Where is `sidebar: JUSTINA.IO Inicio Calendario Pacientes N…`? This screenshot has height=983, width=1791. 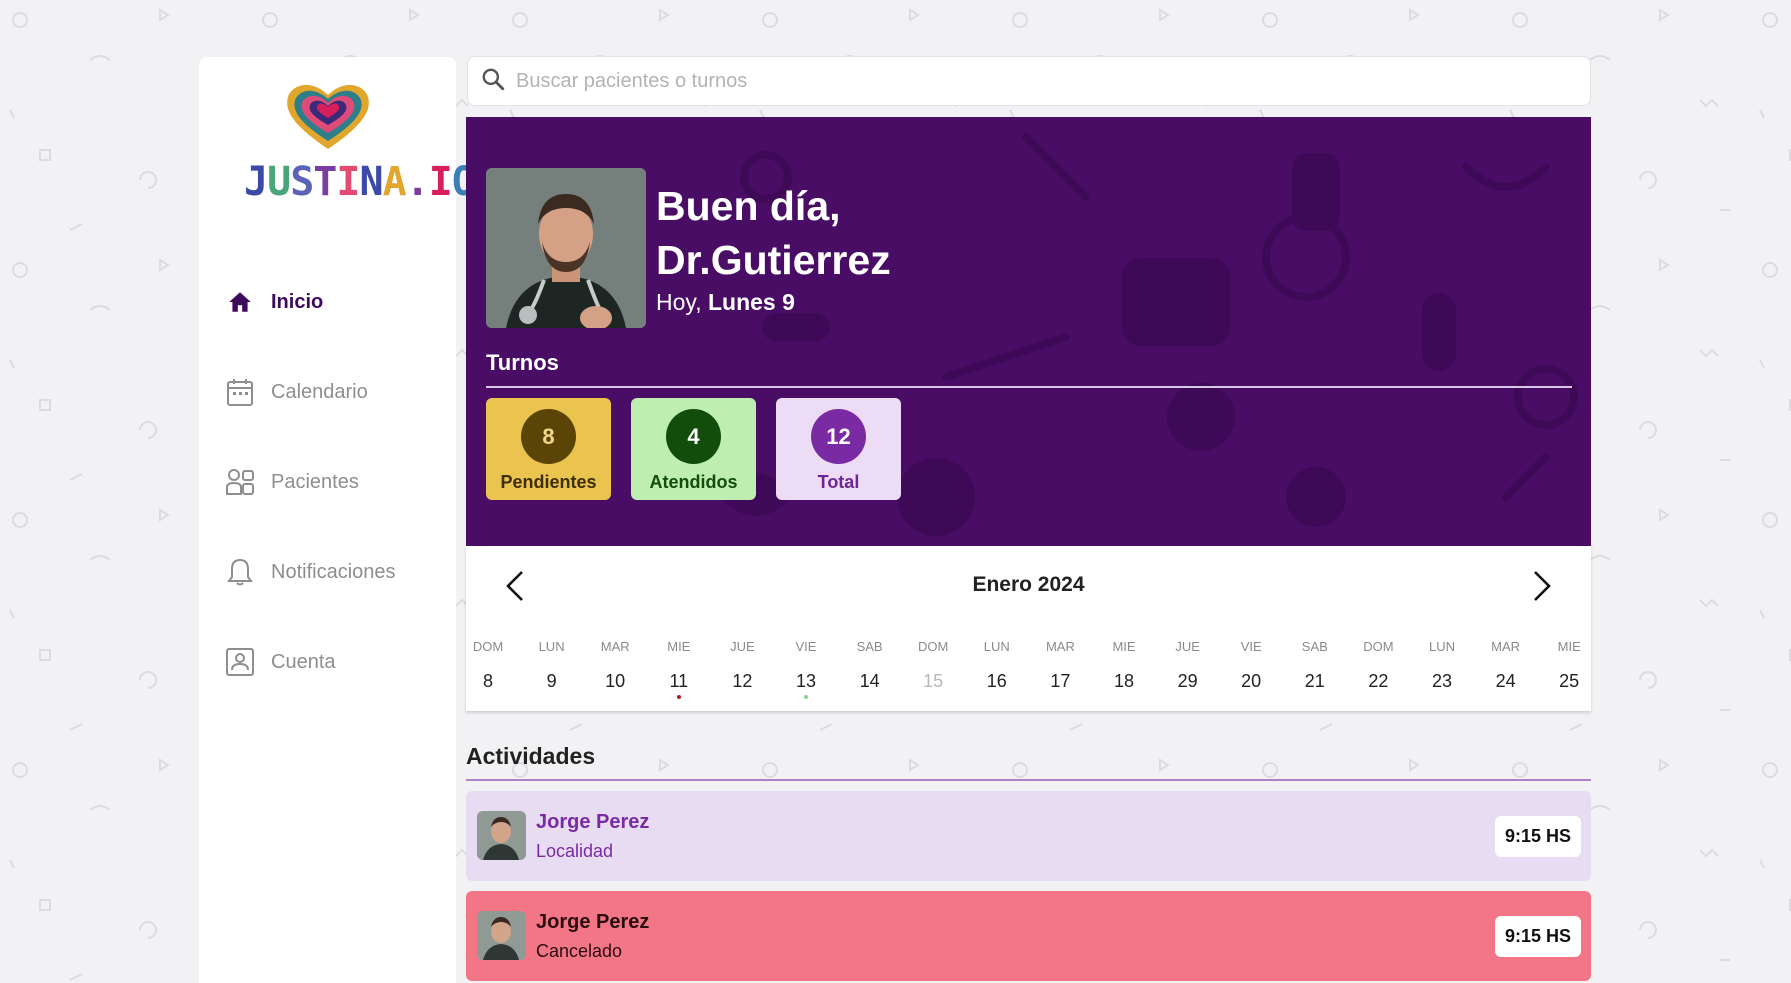
sidebar: JUSTINA.IO Inicio Calendario Pacientes N… is located at coordinates (337, 520).